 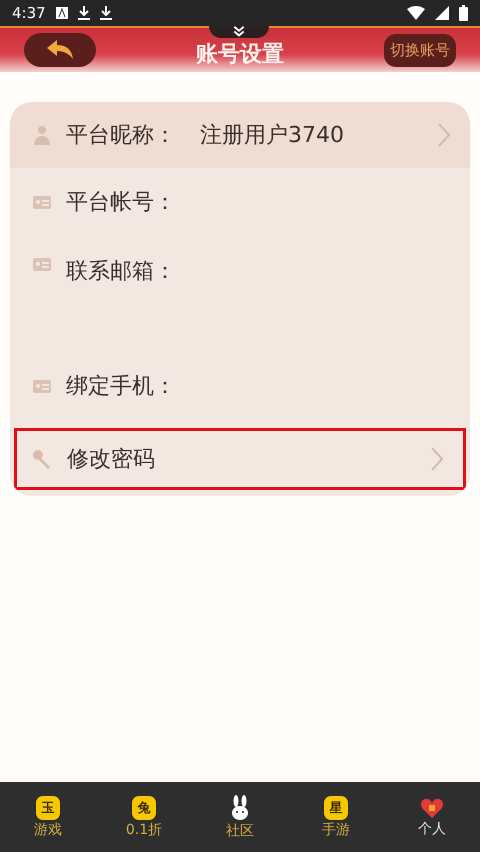 What do you see at coordinates (416, 13) in the screenshot?
I see `wifi-icon` at bounding box center [416, 13].